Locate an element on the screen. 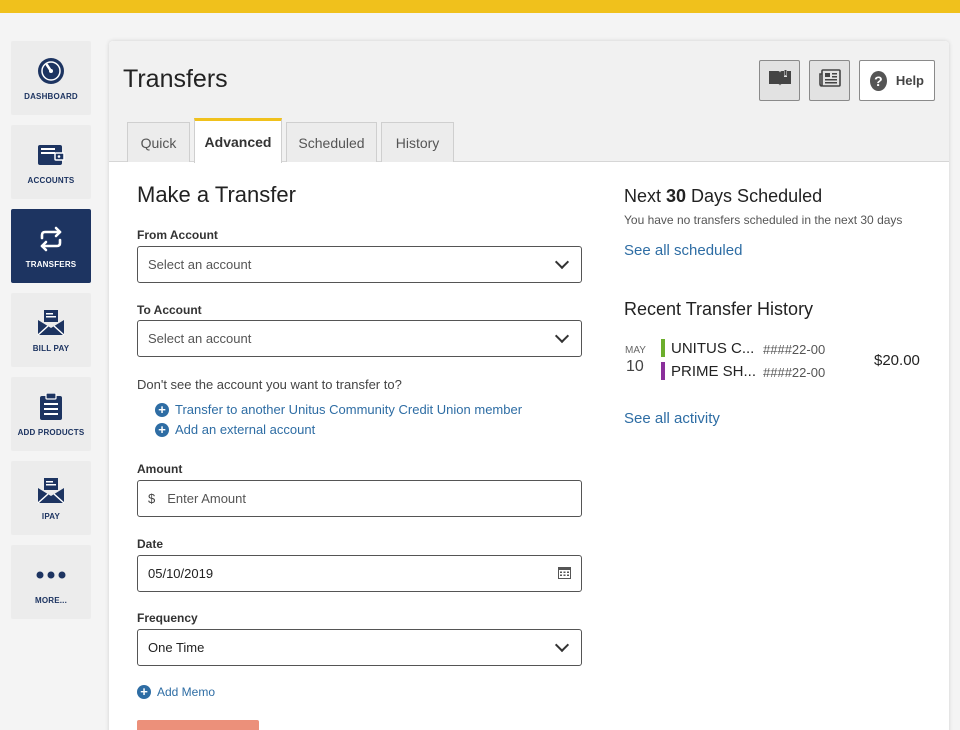 Image resolution: width=960 pixels, height=730 pixels. more-dots-icon is located at coordinates (51, 575).